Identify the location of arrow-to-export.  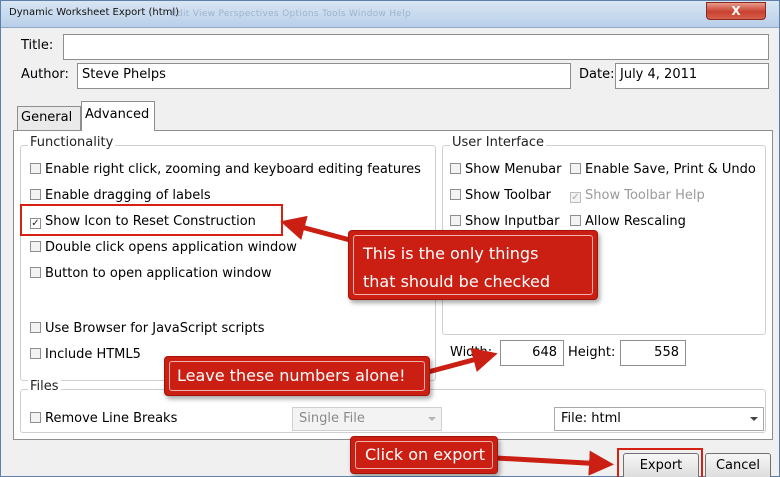
(554, 463).